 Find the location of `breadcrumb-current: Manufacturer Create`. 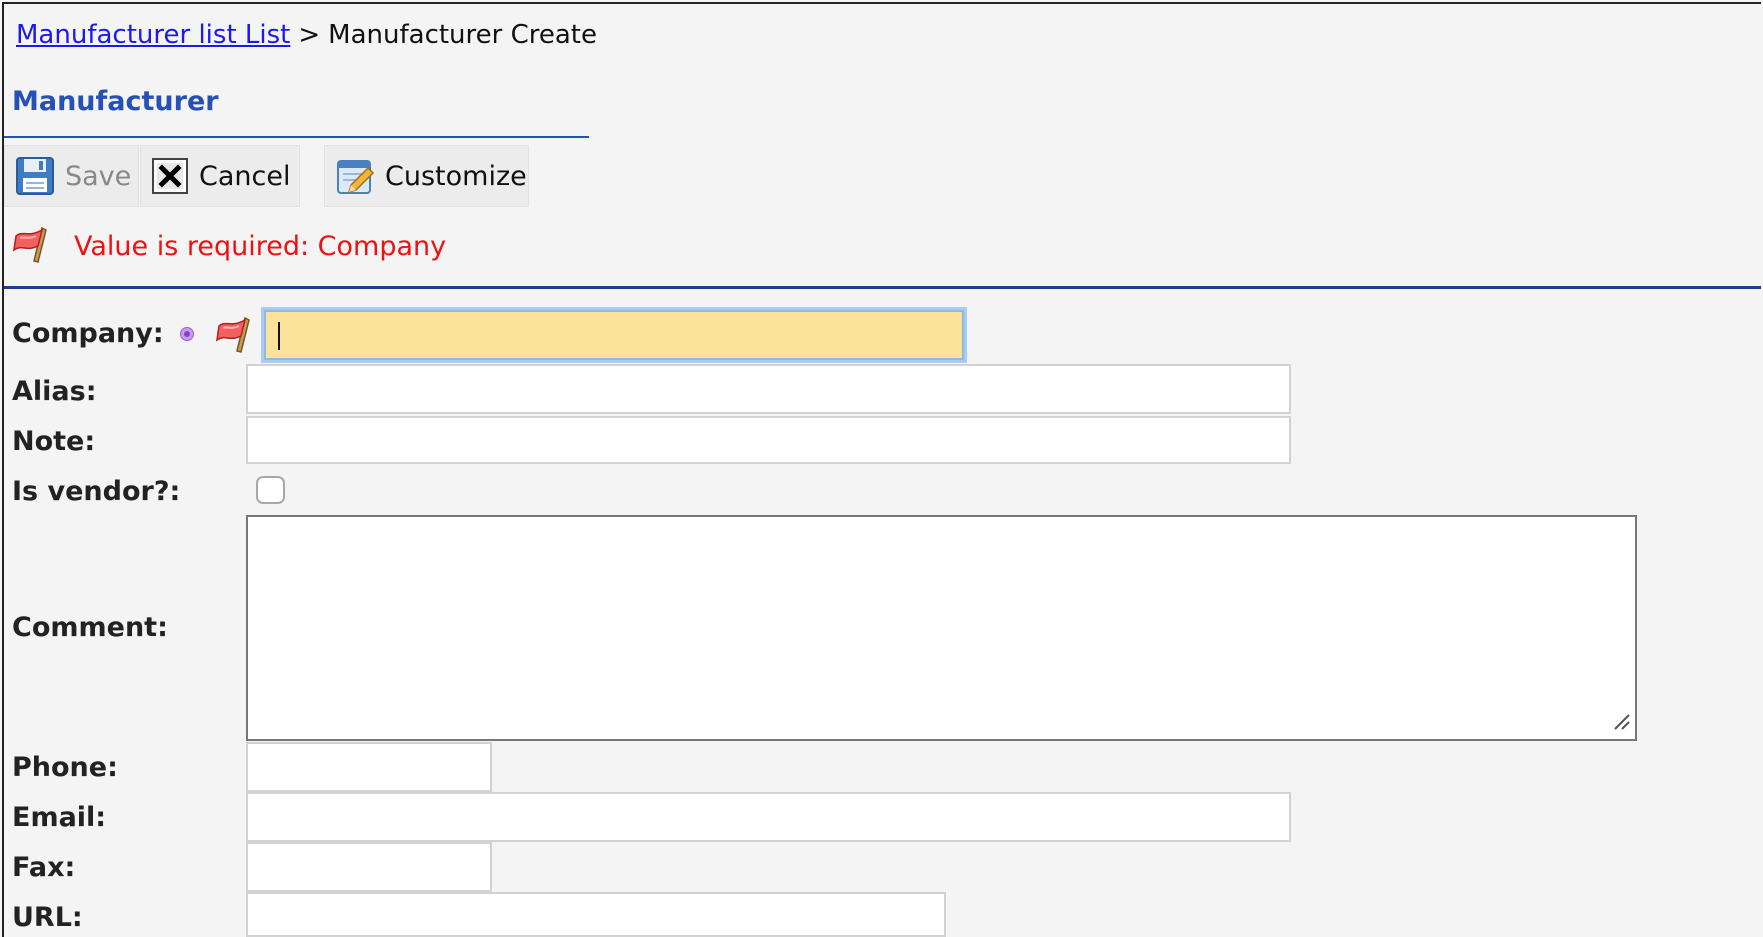

breadcrumb-current: Manufacturer Create is located at coordinates (462, 35).